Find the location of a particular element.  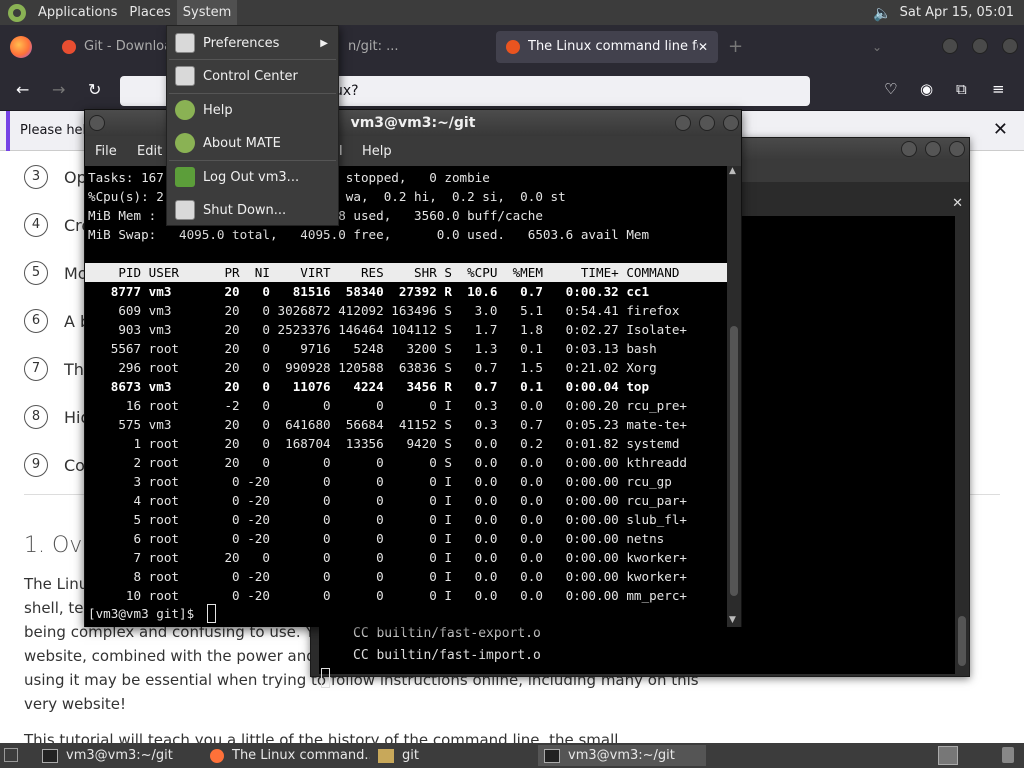

menu-separator is located at coordinates (252, 59).